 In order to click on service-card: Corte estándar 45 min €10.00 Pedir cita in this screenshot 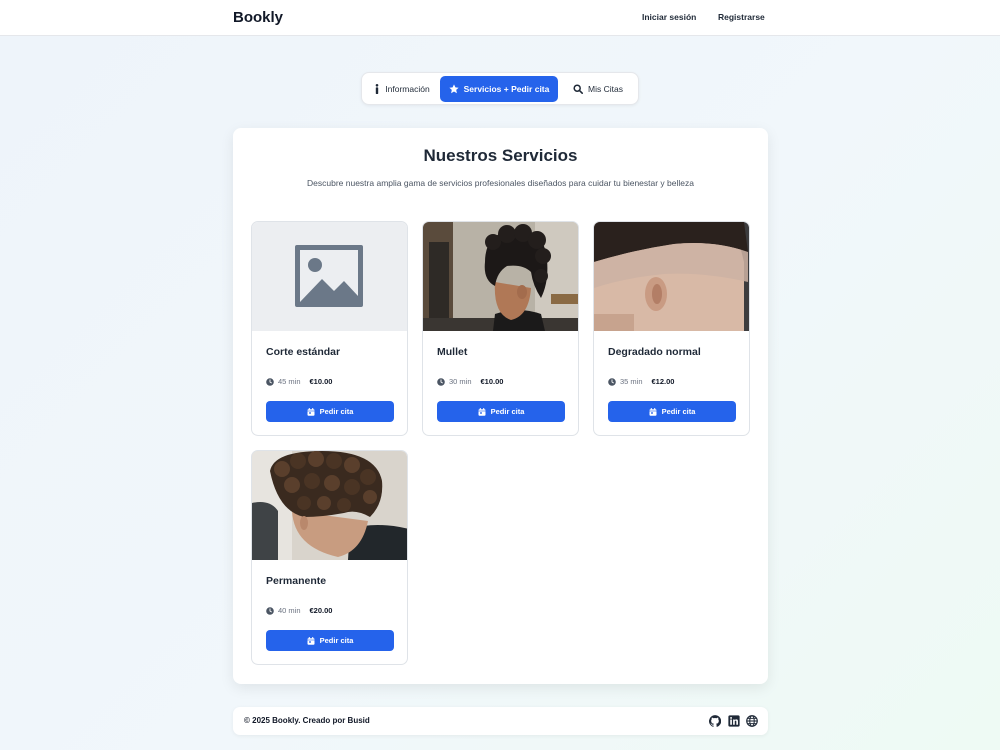, I will do `click(329, 328)`.